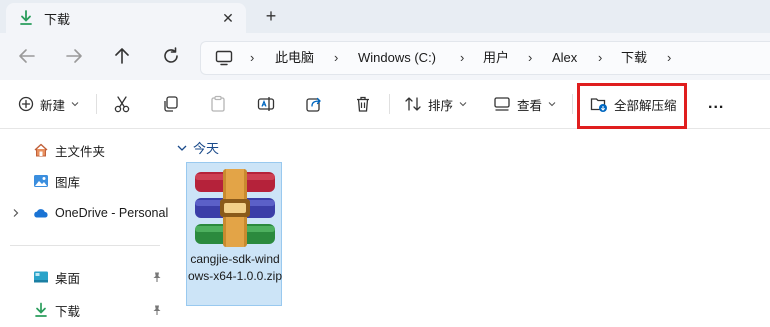 Image resolution: width=770 pixels, height=327 pixels. I want to click on share-icon, so click(313, 104).